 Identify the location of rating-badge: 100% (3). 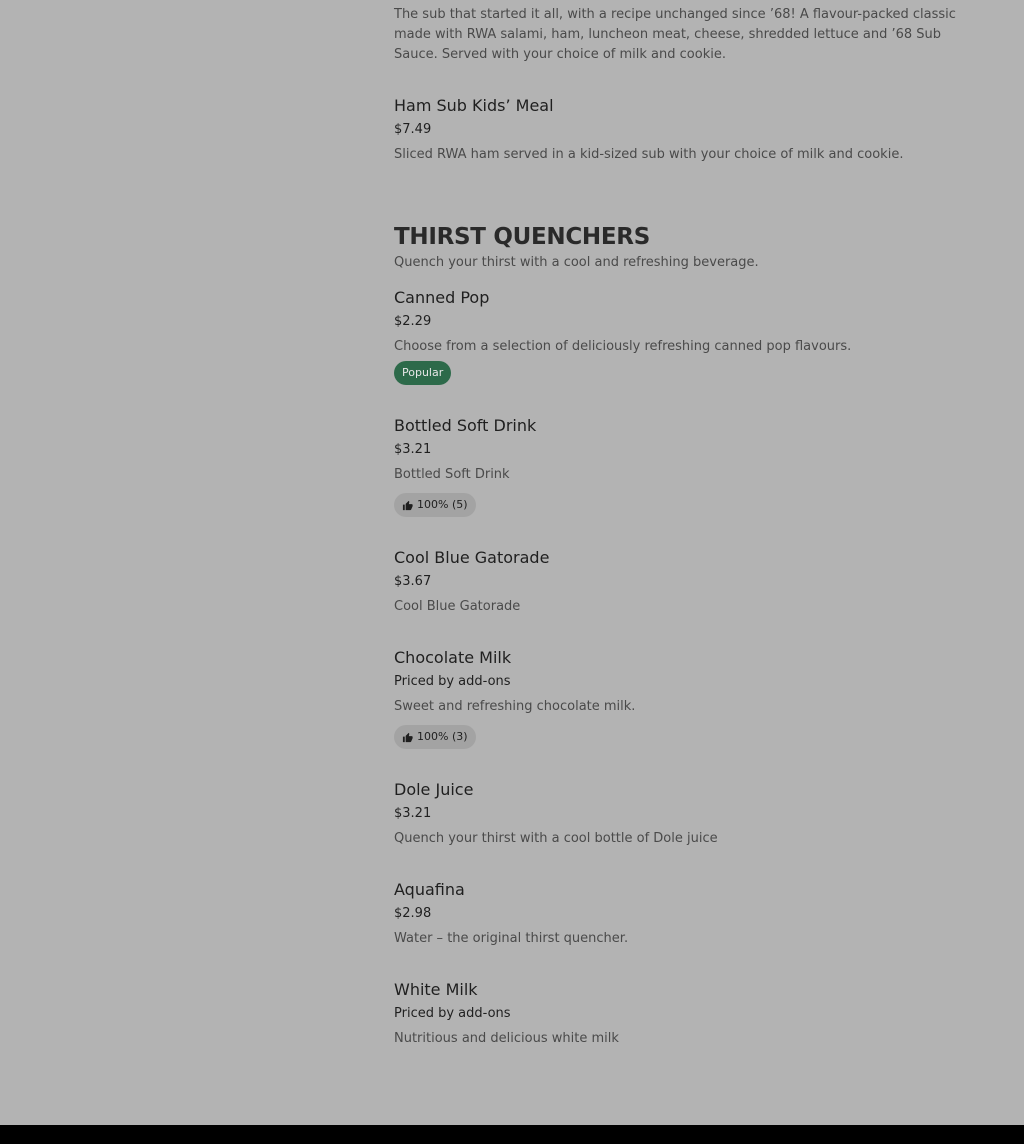
(435, 737).